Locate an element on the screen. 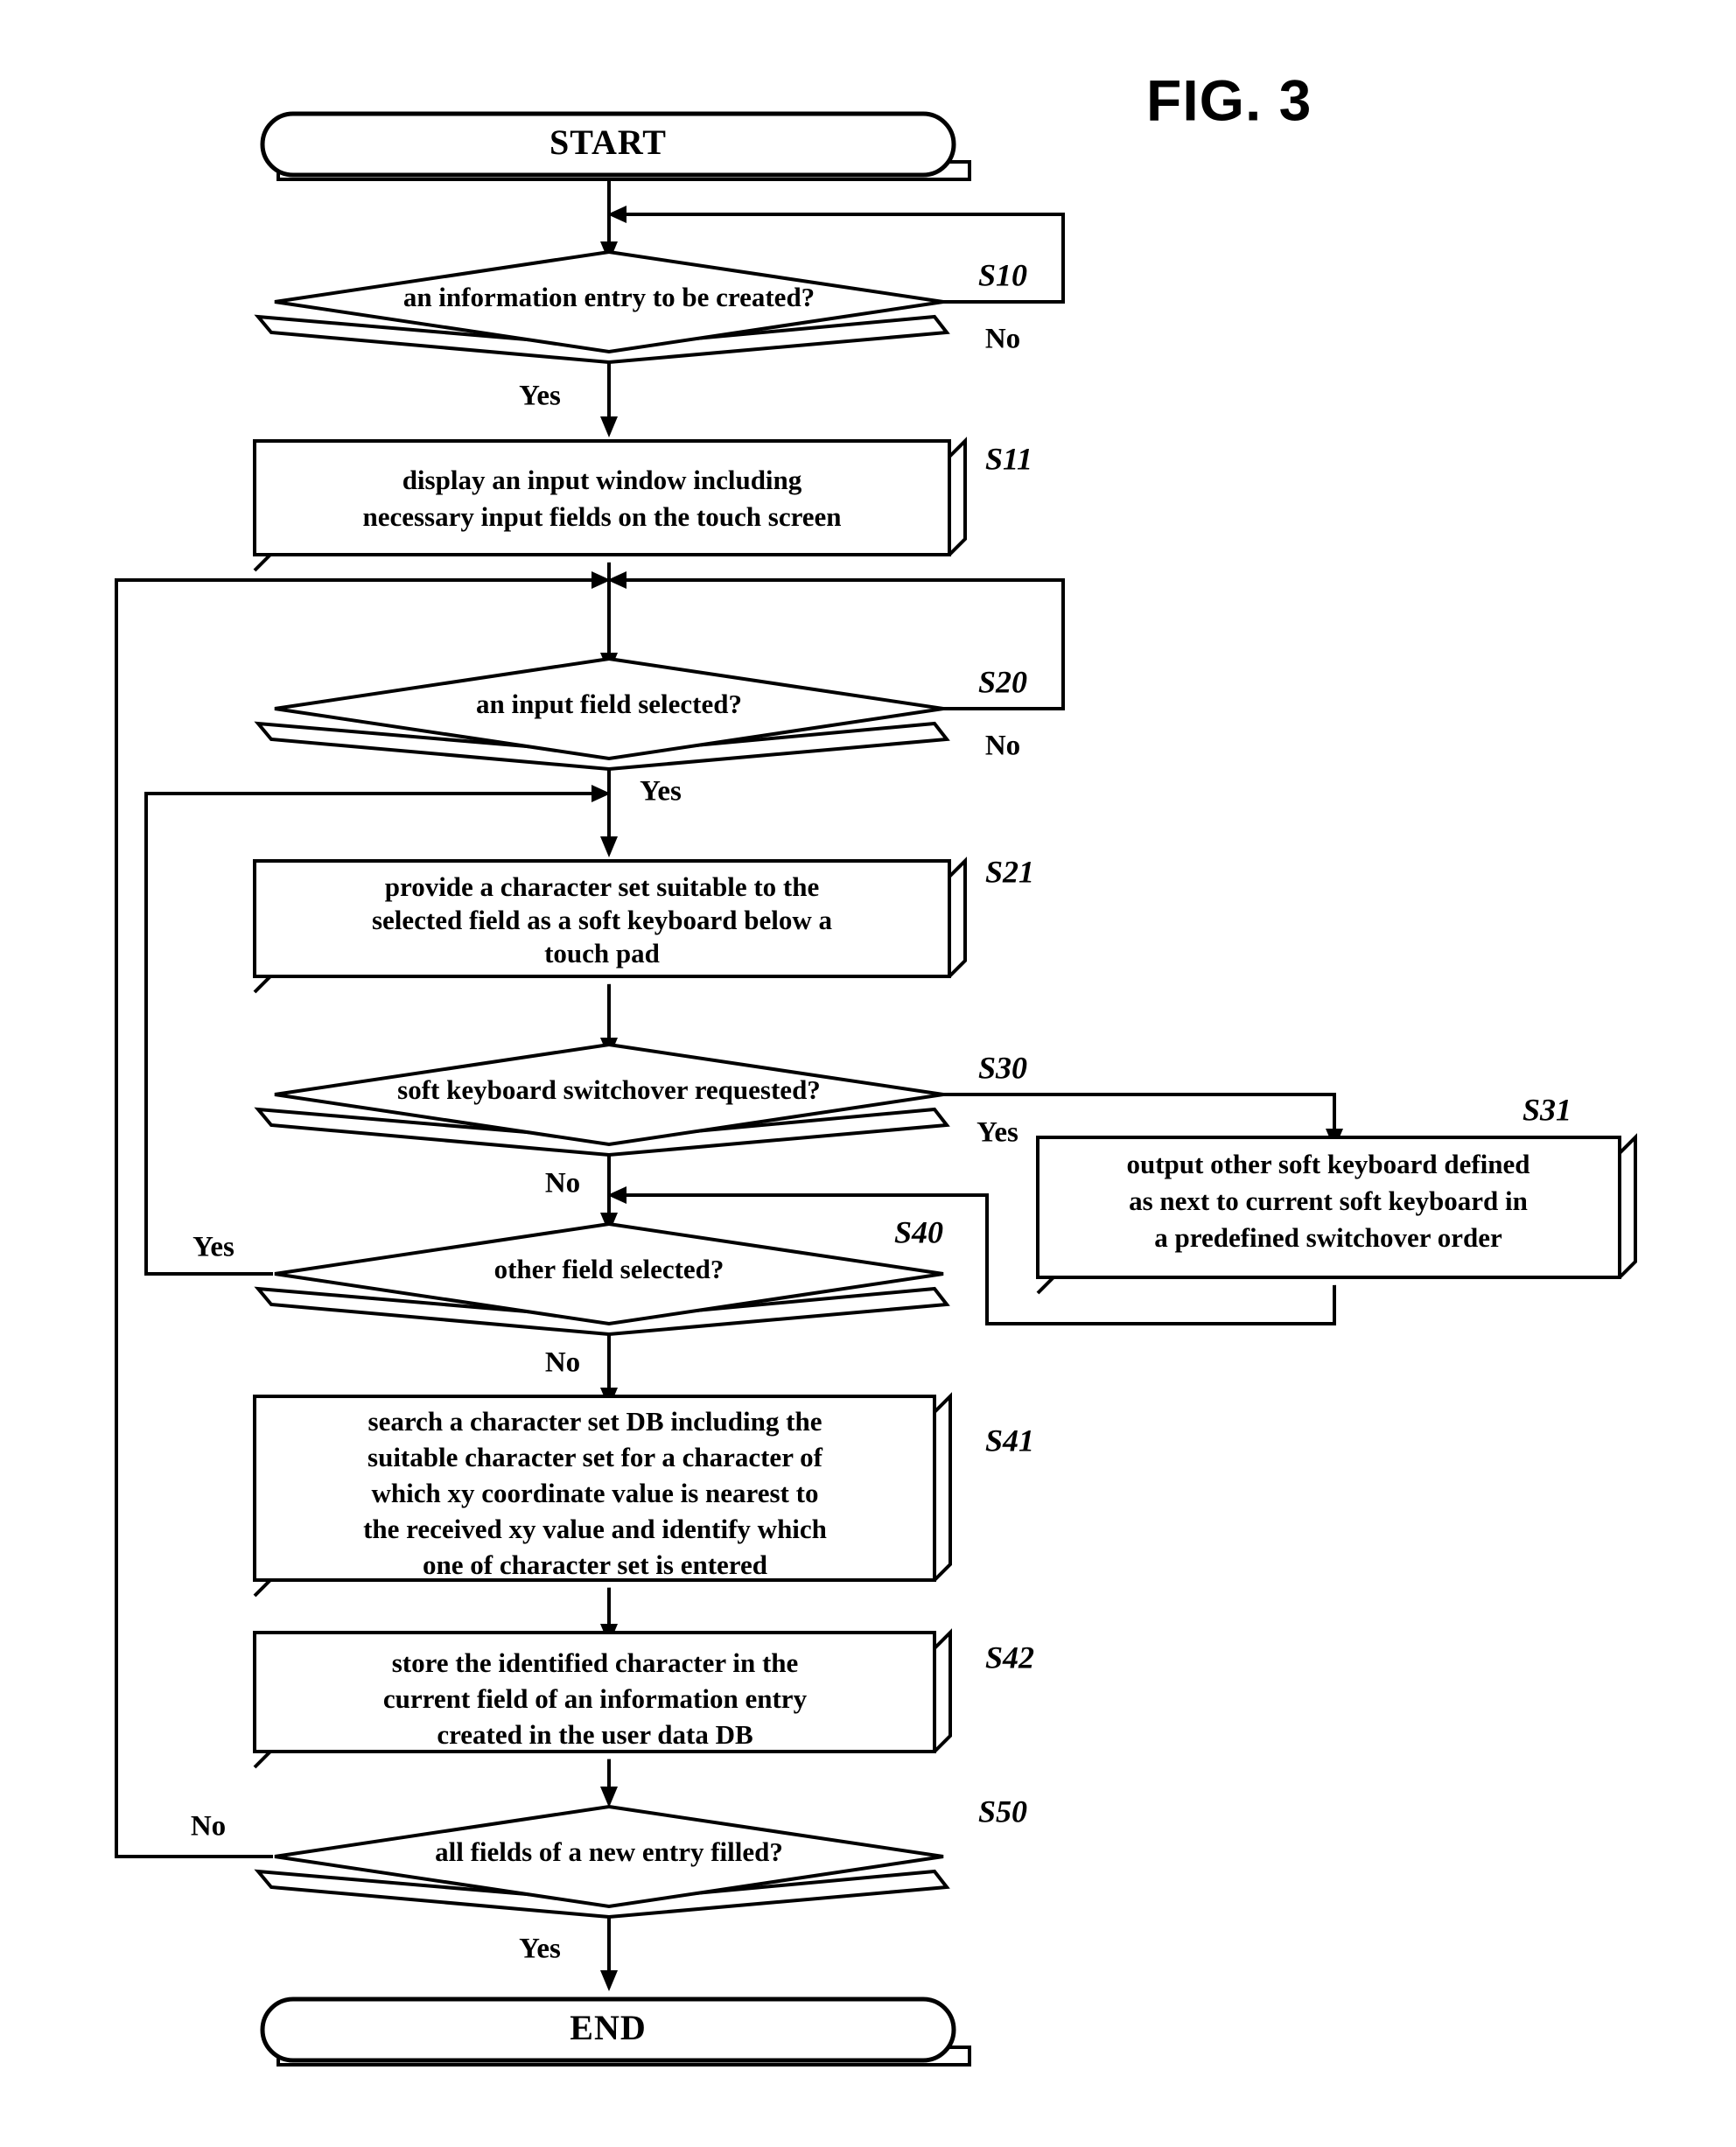  s30-yes-label: Yes is located at coordinates (997, 1133).